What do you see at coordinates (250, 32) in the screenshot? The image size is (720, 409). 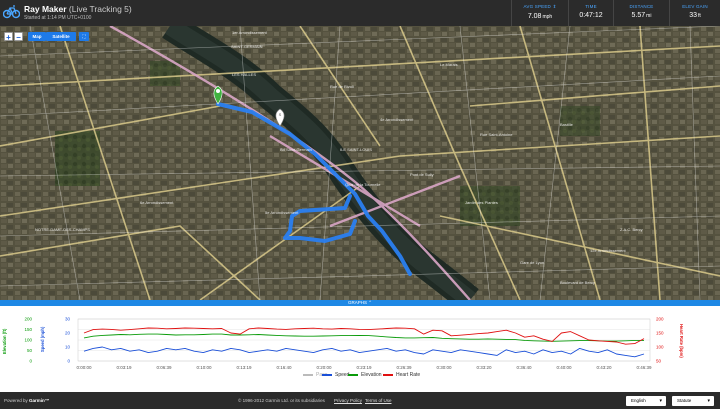 I see `map-label: 1er Arrondissement` at bounding box center [250, 32].